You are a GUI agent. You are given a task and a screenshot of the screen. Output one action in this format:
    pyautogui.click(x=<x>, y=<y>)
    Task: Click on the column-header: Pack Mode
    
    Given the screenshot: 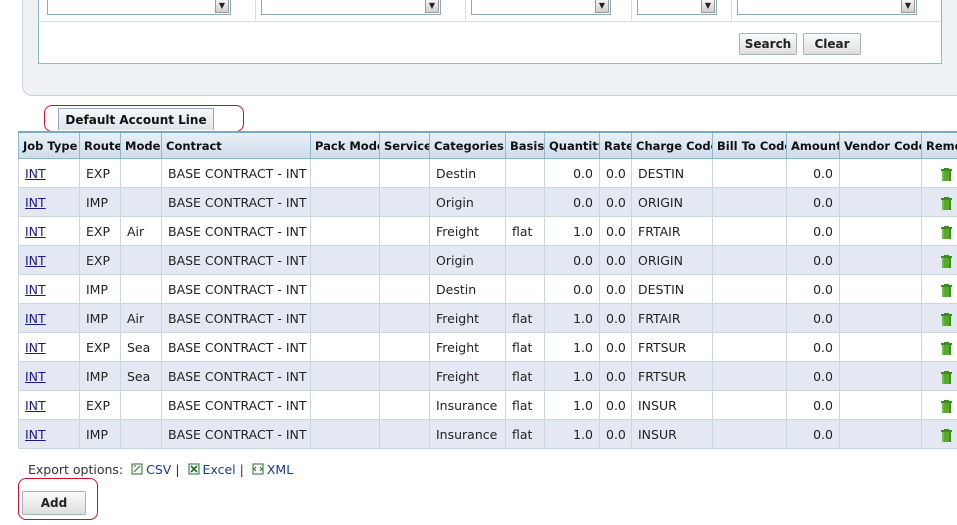 What is the action you would take?
    pyautogui.click(x=345, y=145)
    